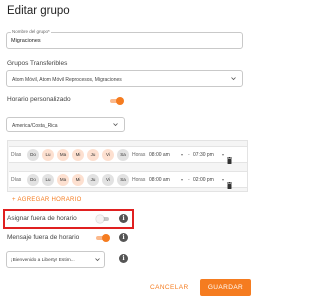  What do you see at coordinates (225, 287) in the screenshot?
I see `save-button: GUARDAR` at bounding box center [225, 287].